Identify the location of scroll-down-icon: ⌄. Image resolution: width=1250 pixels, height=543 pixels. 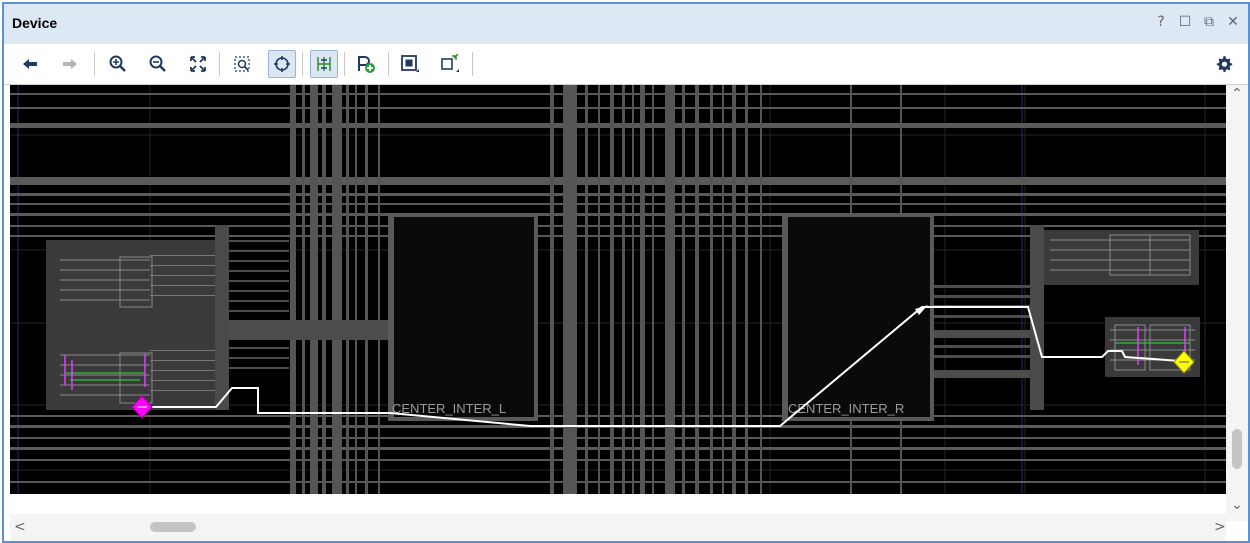
(1237, 505).